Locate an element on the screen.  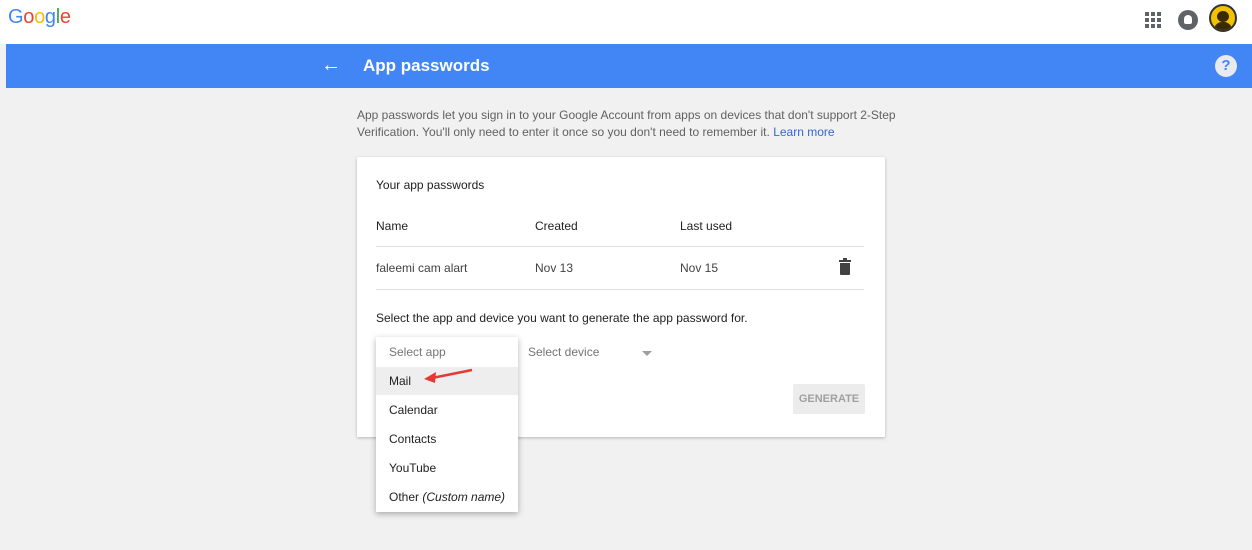
option-other: Other (Custom name) is located at coordinates (447, 497).